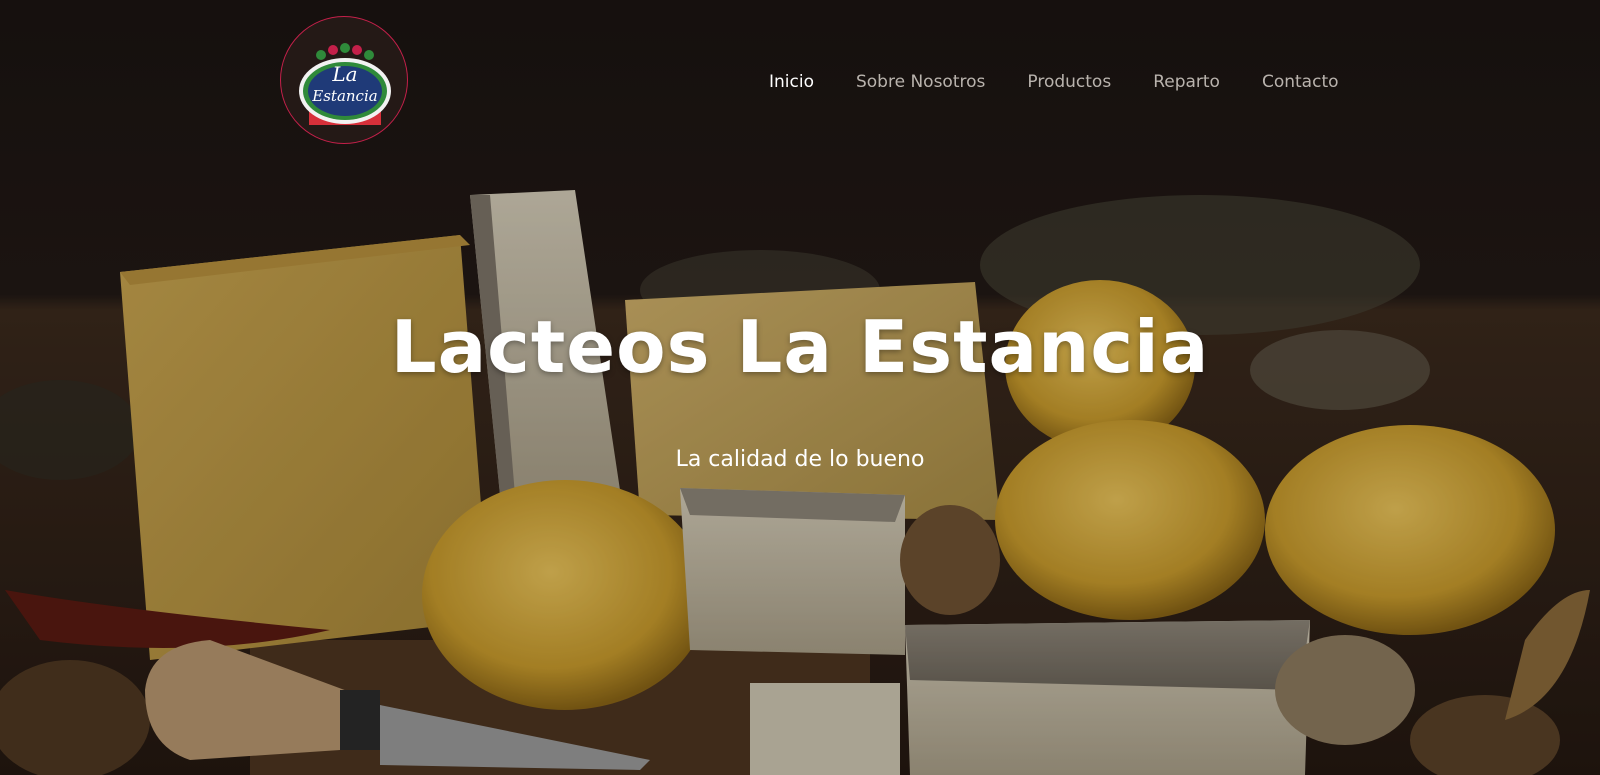 This screenshot has height=775, width=1600. What do you see at coordinates (1069, 82) in the screenshot?
I see `nav-link-productos: Productos` at bounding box center [1069, 82].